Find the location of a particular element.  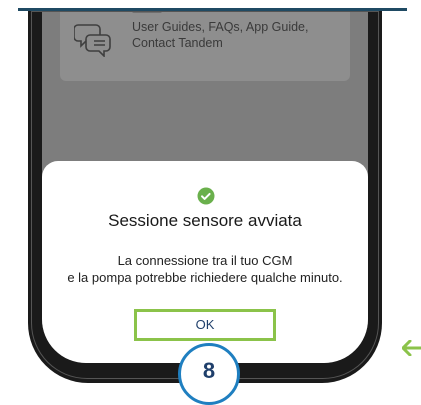

step-number-badge: 8 is located at coordinates (209, 374).